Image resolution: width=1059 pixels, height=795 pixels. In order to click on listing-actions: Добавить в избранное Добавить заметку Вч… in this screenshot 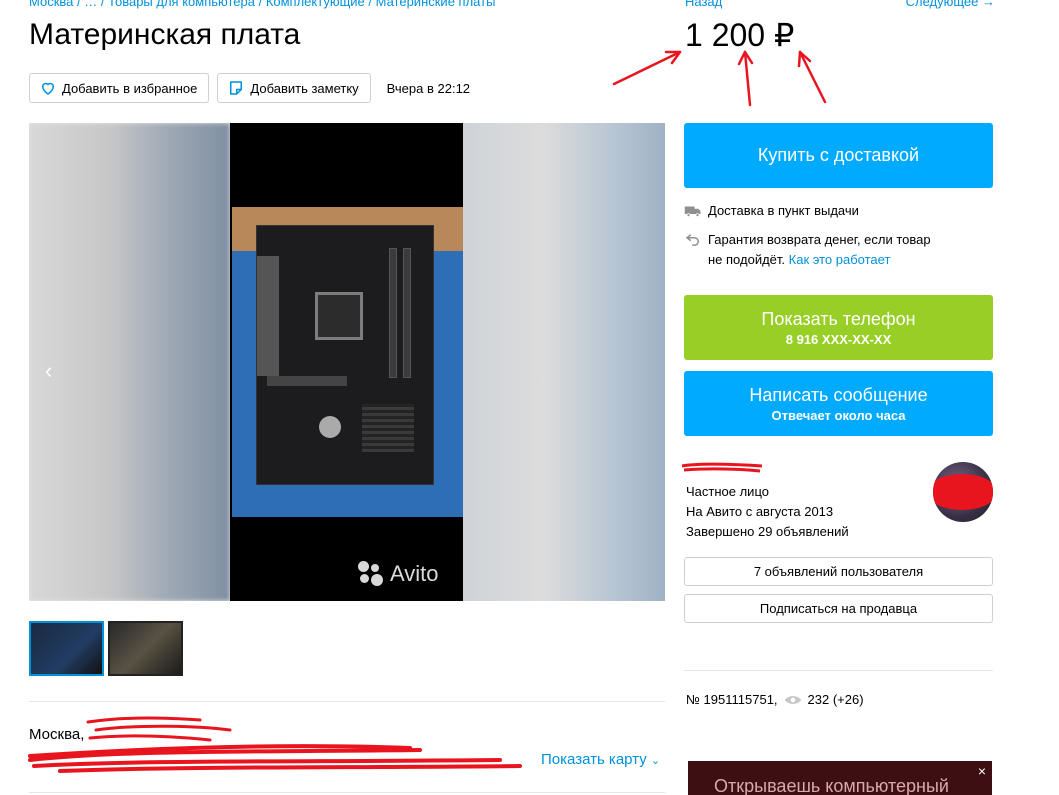, I will do `click(249, 88)`.